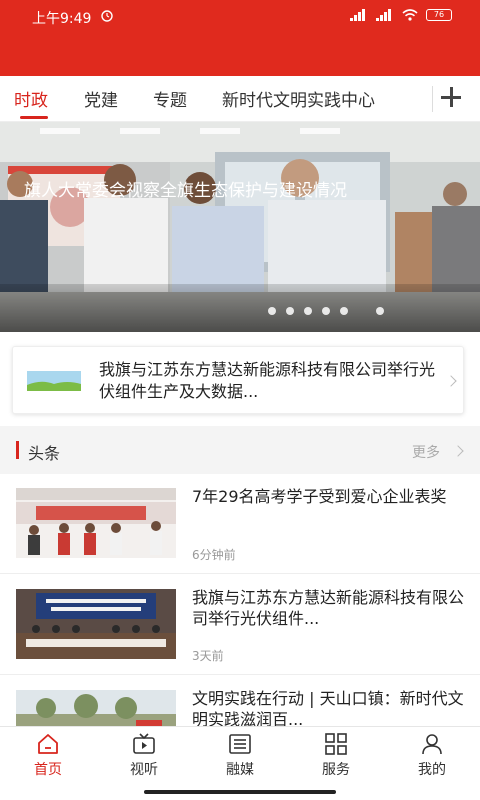 Image resolution: width=480 pixels, height=800 pixels. I want to click on user-icon, so click(432, 744).